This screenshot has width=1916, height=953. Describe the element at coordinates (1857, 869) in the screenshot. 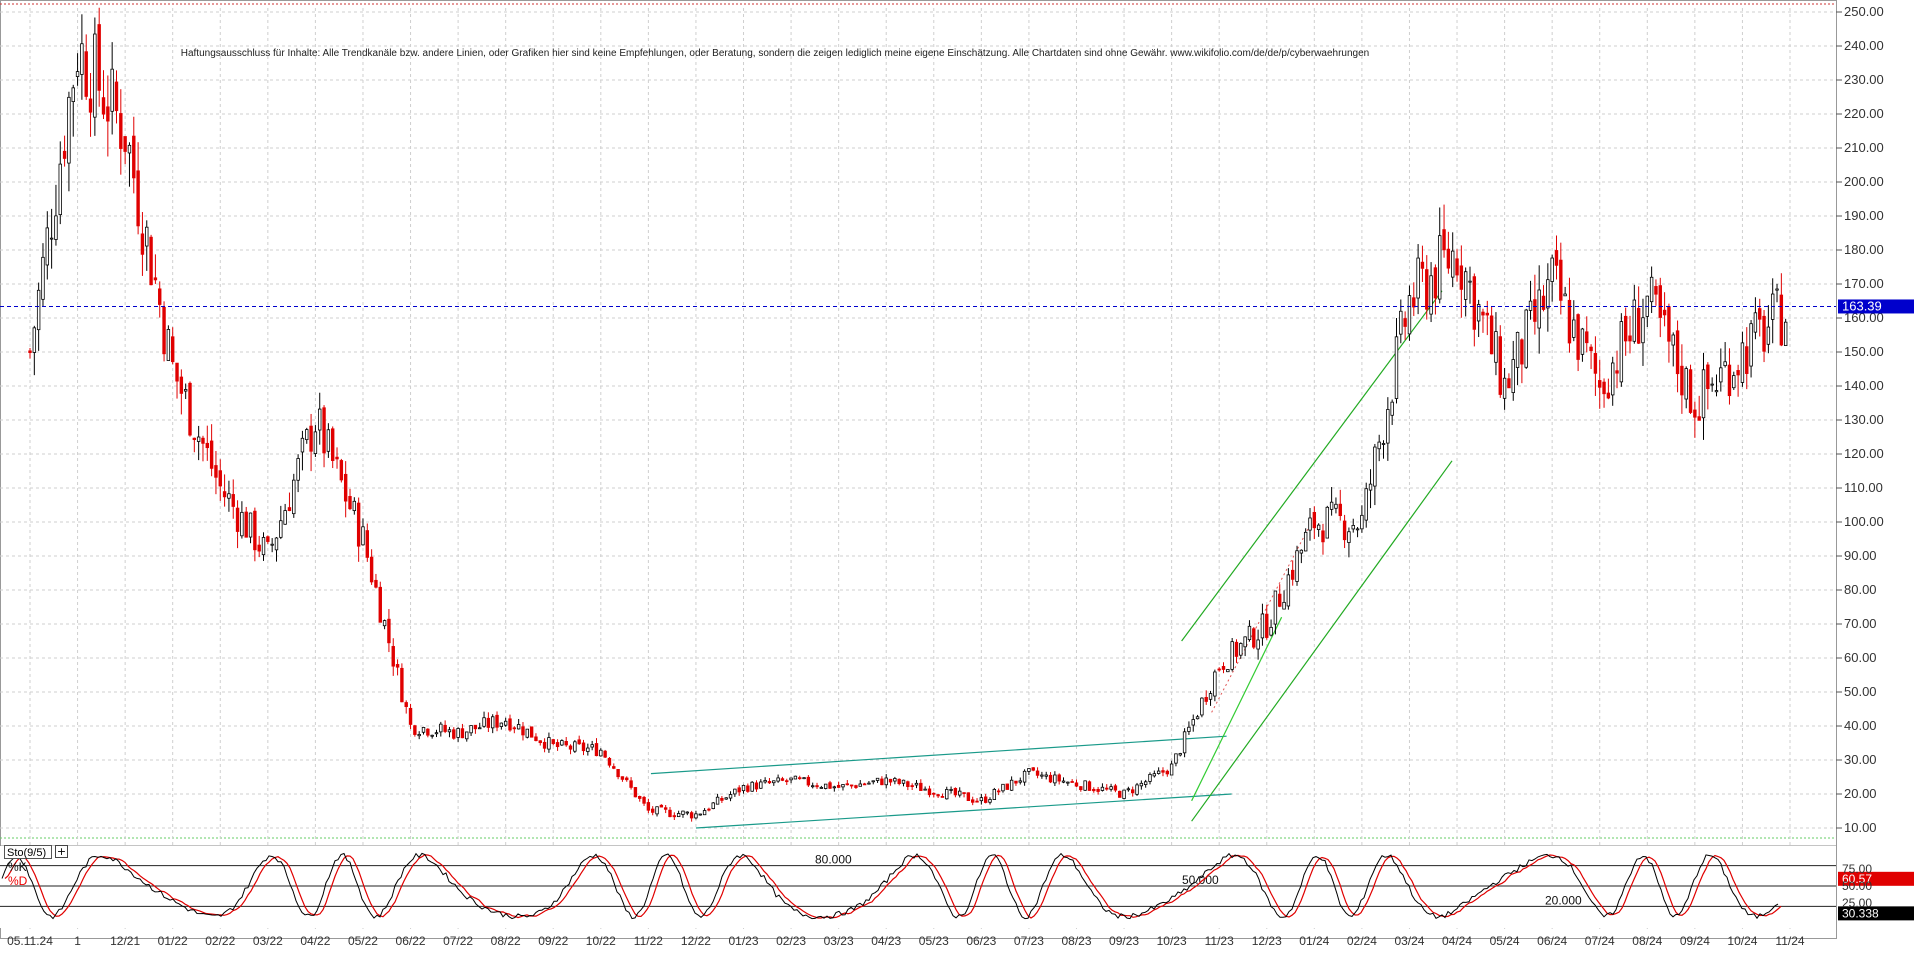

I see `stoch-axis-label: 75.00` at that location.